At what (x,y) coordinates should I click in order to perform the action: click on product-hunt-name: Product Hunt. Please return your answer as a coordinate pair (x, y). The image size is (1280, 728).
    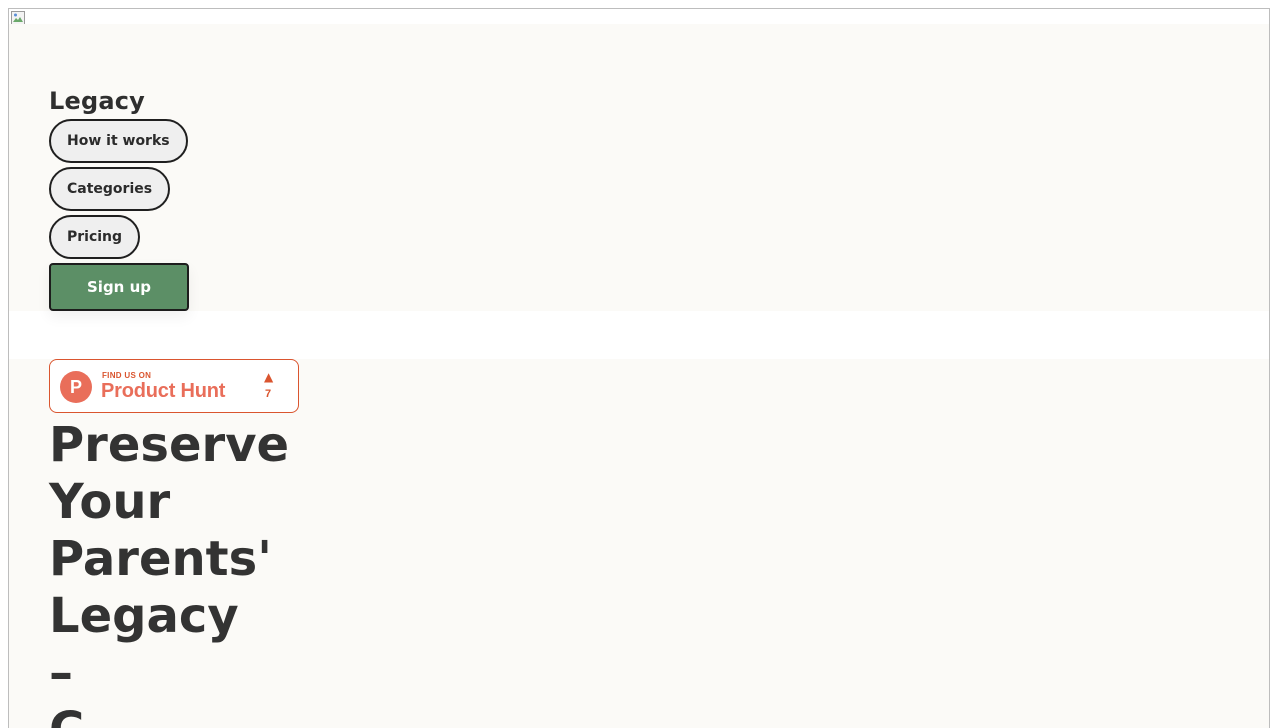
    Looking at the image, I should click on (163, 391).